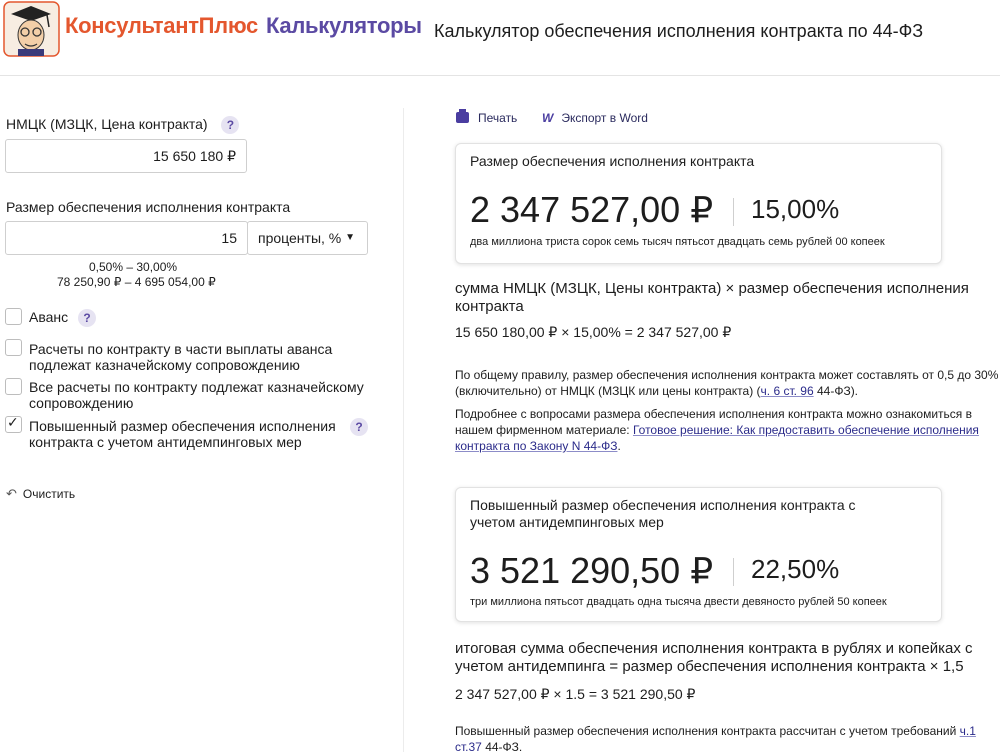 This screenshot has height=752, width=1000. What do you see at coordinates (148, 207) in the screenshot?
I see `size-label: Размер обеспечения исполнения контракта` at bounding box center [148, 207].